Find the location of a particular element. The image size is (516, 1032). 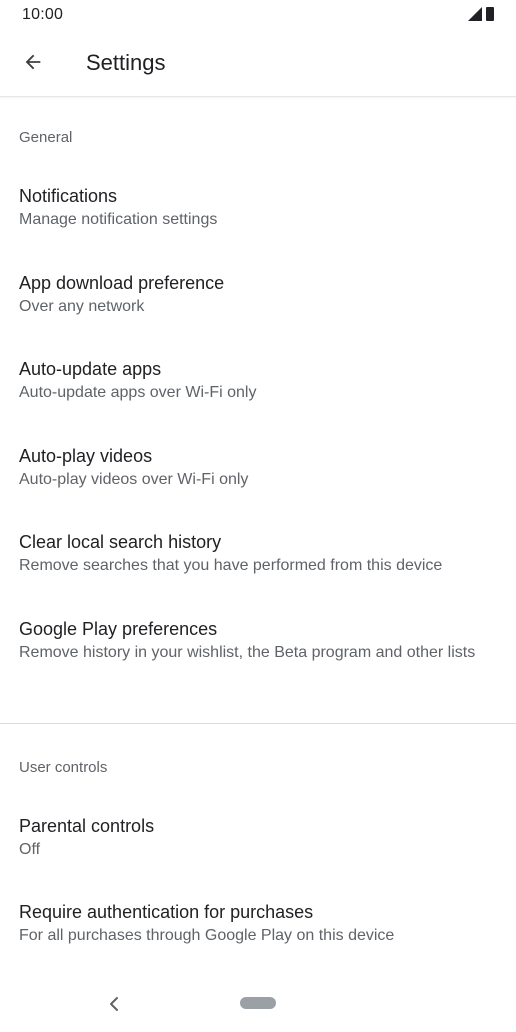

item-subtitle: Manage notification settings is located at coordinates (118, 219).